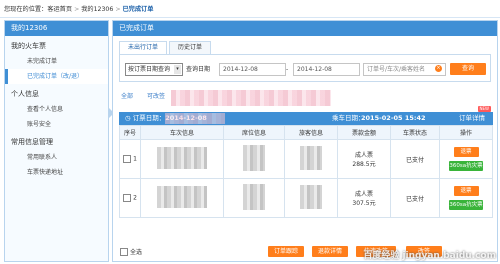  What do you see at coordinates (429, 256) in the screenshot?
I see `watermark: 百度经验 jingyan.baidu.com` at bounding box center [429, 256].